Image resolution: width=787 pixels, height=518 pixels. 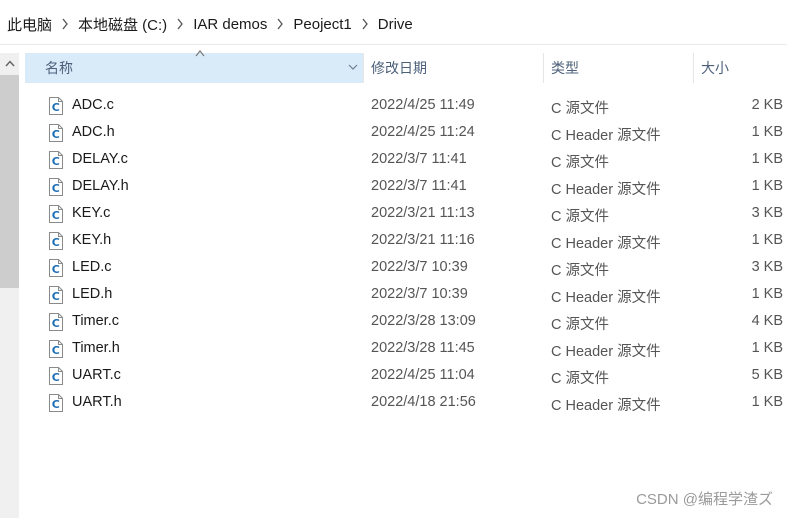 What do you see at coordinates (423, 321) in the screenshot?
I see `file-date: 2022/3/28 13:09` at bounding box center [423, 321].